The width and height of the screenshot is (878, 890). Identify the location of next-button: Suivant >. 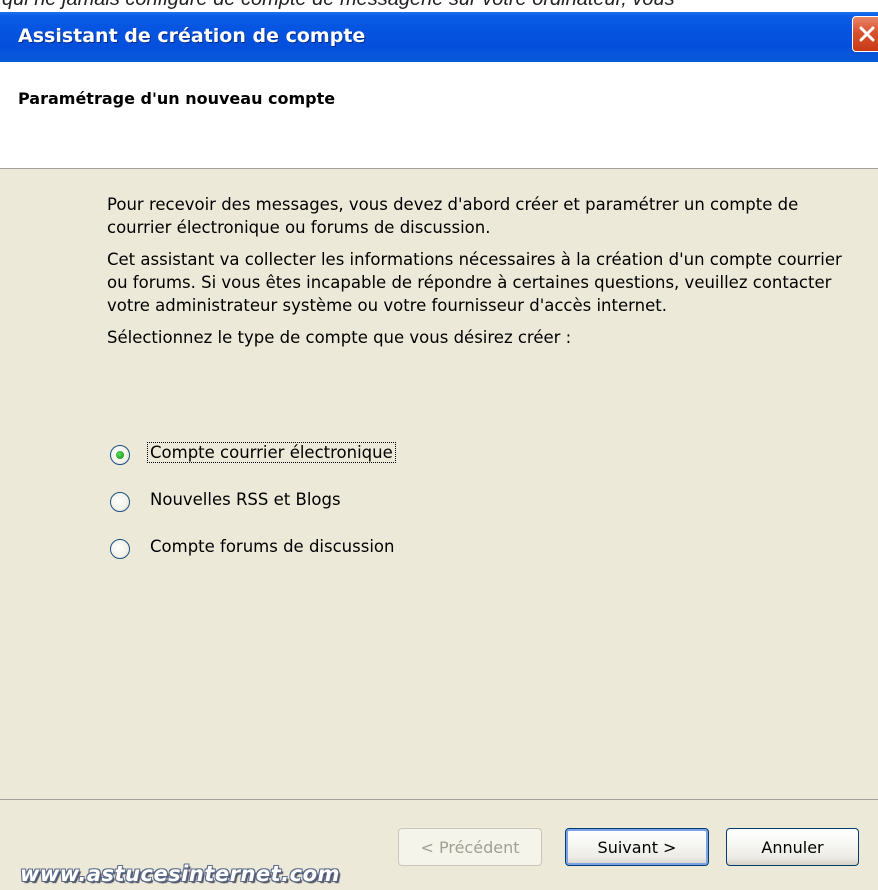
(637, 847).